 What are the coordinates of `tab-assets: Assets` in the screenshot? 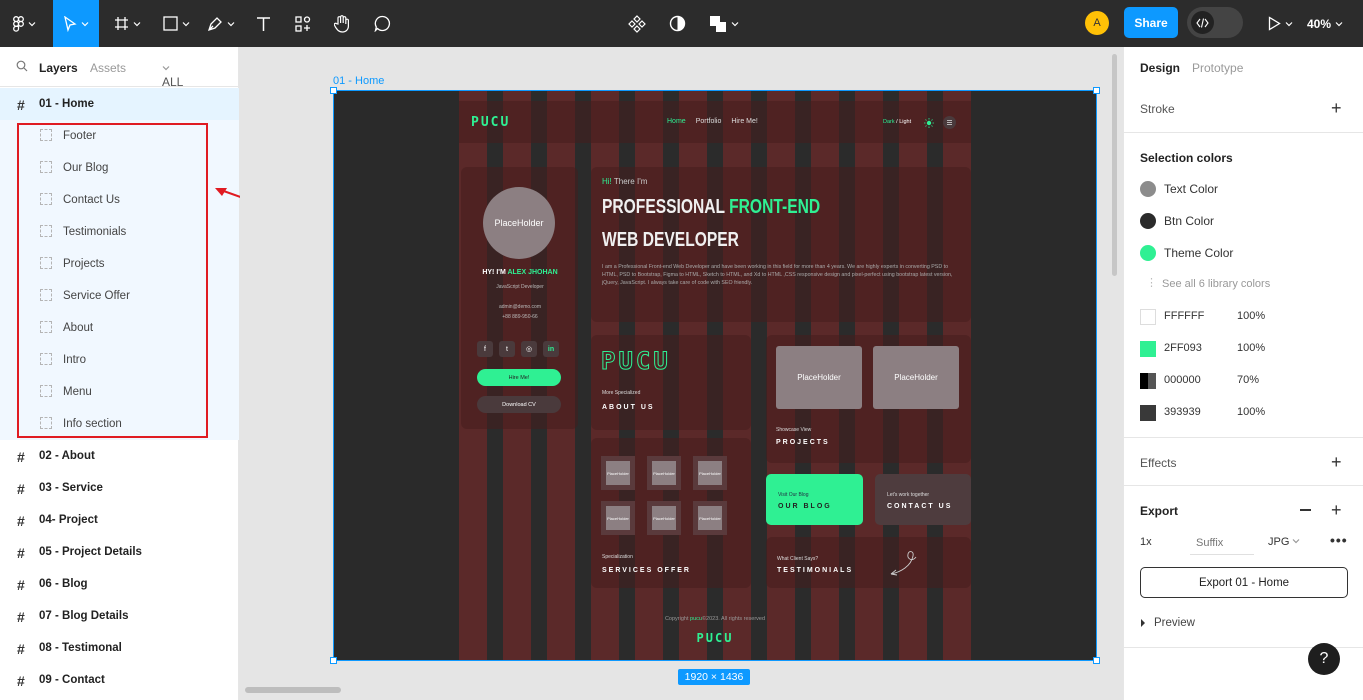 It's located at (108, 68).